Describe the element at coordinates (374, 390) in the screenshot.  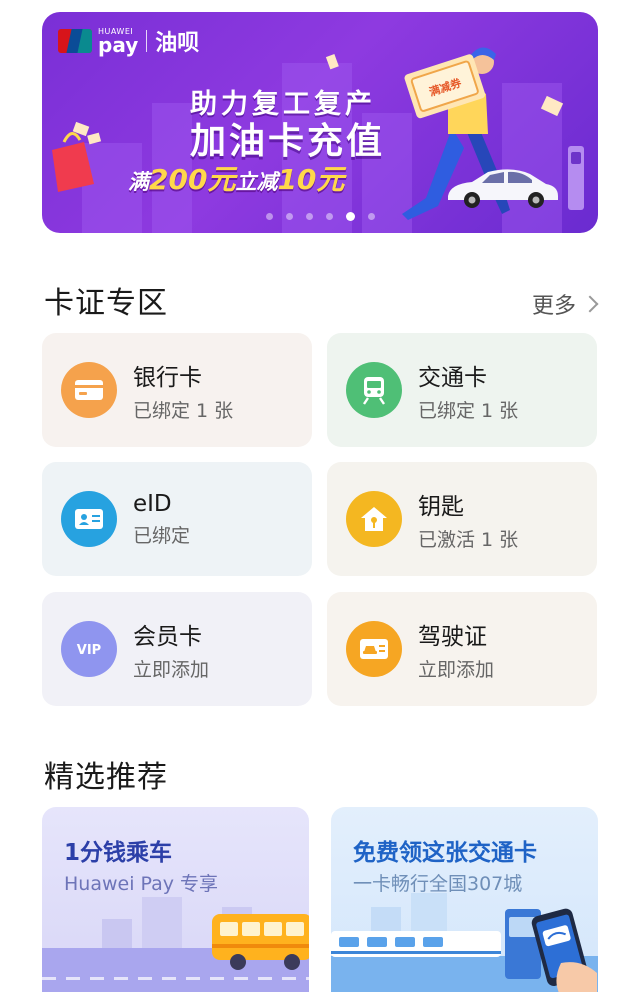
I see `train-icon` at that location.